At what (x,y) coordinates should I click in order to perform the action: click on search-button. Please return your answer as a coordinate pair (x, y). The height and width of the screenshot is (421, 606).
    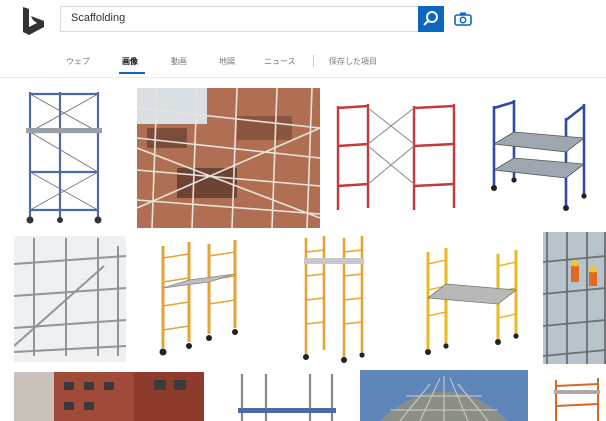
    Looking at the image, I should click on (431, 19).